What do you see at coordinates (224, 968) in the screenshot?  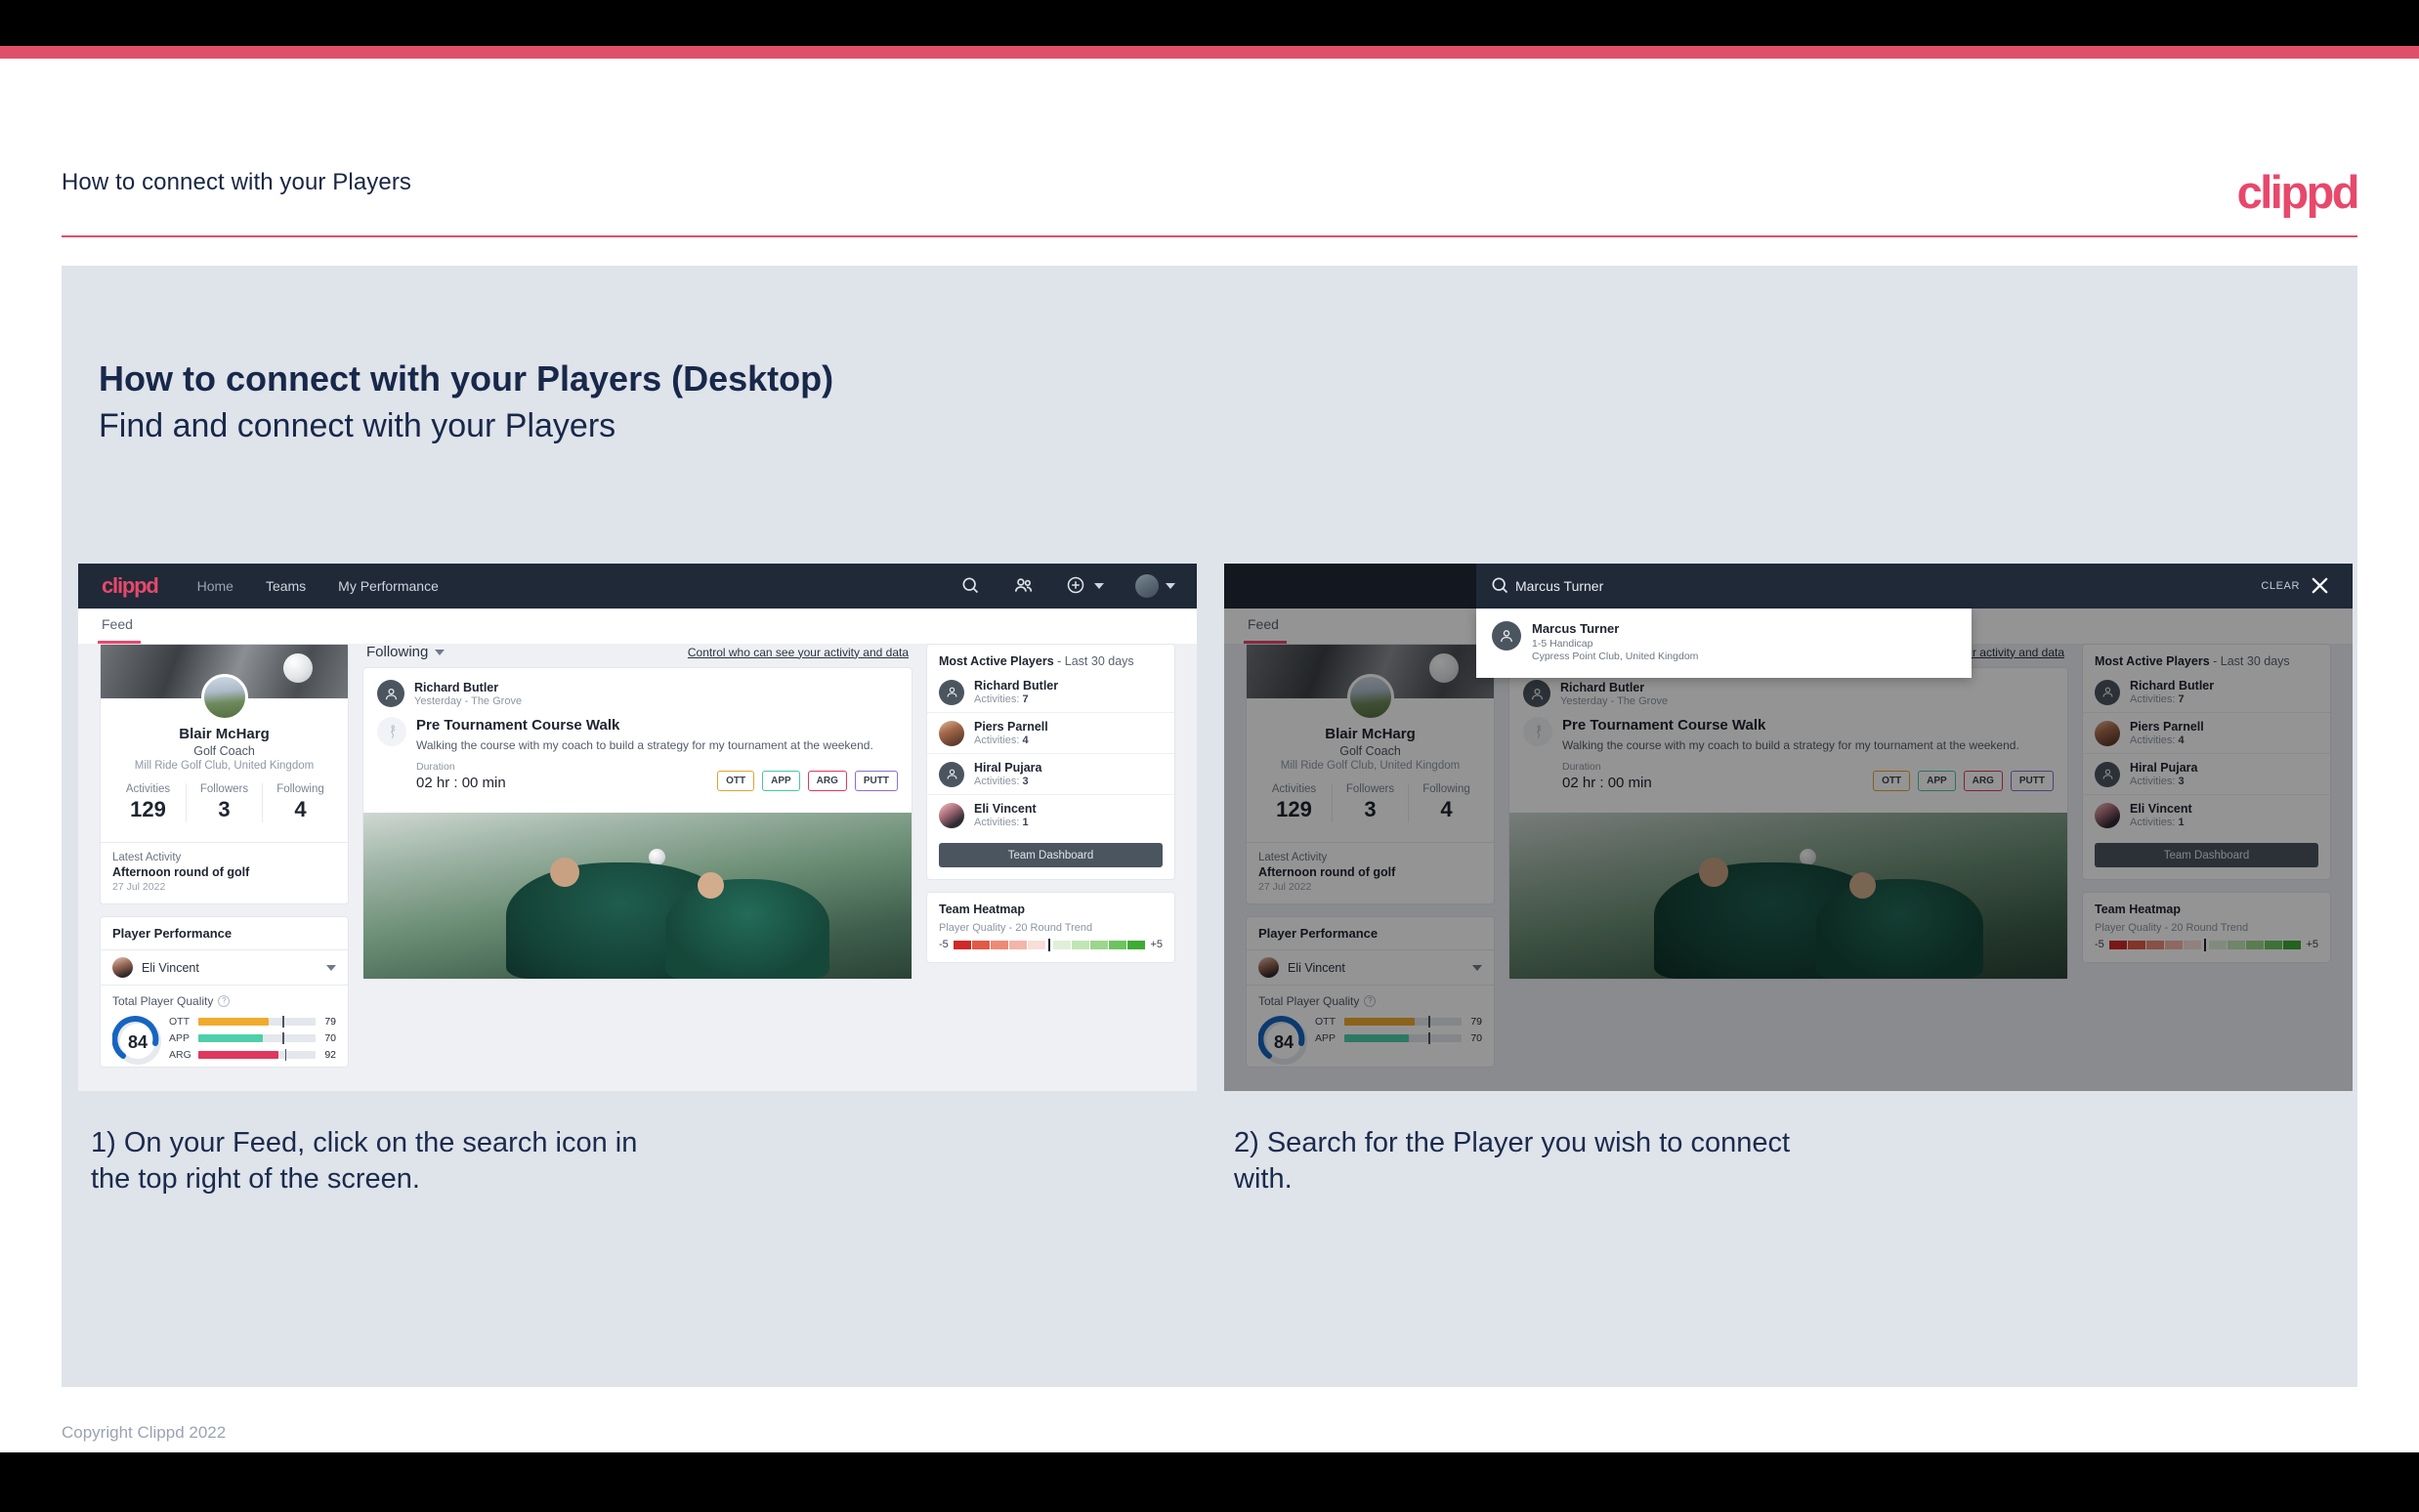 I see `player-selector: Eli Vincent` at bounding box center [224, 968].